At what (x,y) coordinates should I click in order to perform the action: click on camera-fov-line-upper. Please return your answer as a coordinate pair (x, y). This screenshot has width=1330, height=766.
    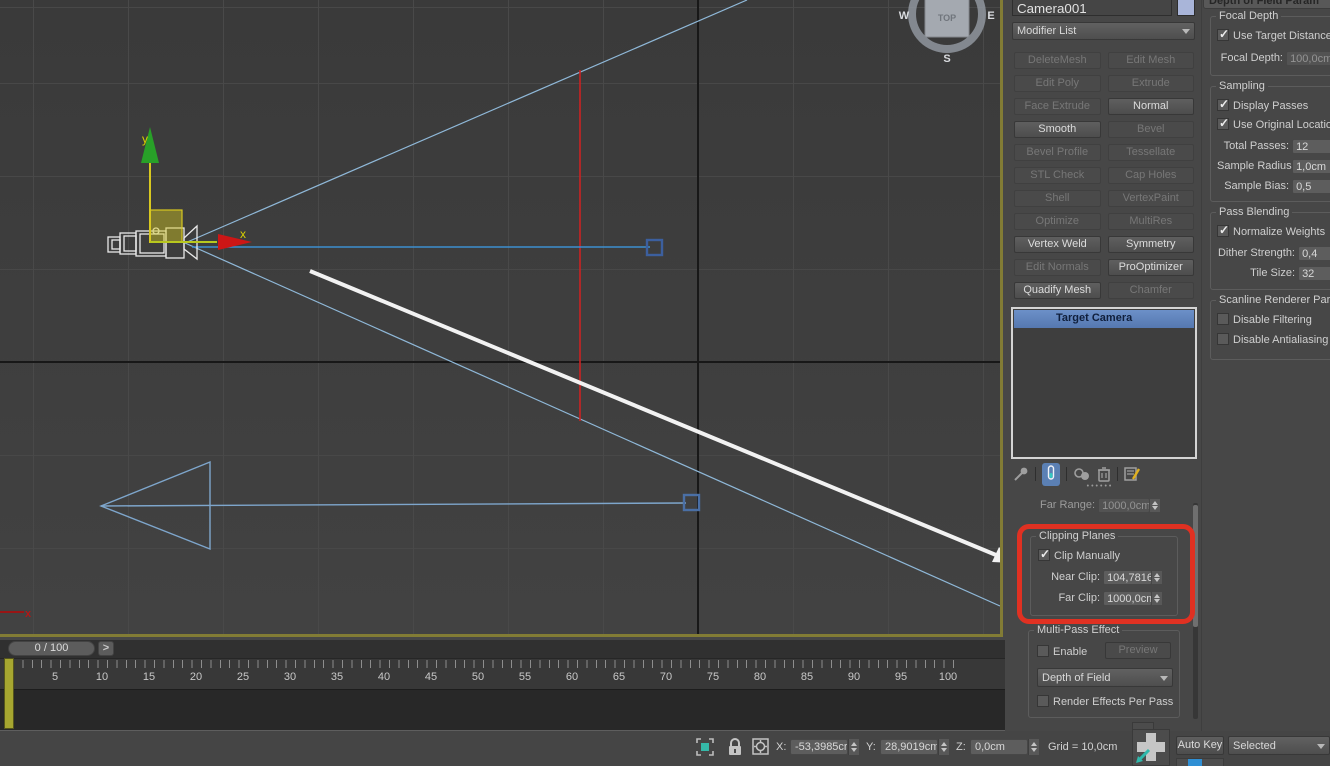
    Looking at the image, I should click on (466, 122).